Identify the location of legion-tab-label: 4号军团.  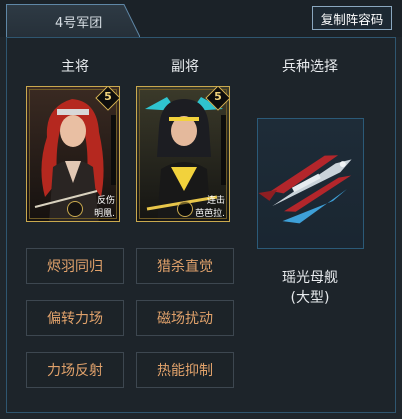
(79, 23).